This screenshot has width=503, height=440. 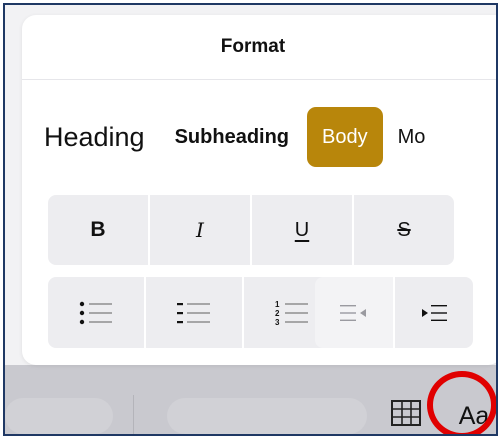 I want to click on dash-list-icon, so click(x=193, y=312).